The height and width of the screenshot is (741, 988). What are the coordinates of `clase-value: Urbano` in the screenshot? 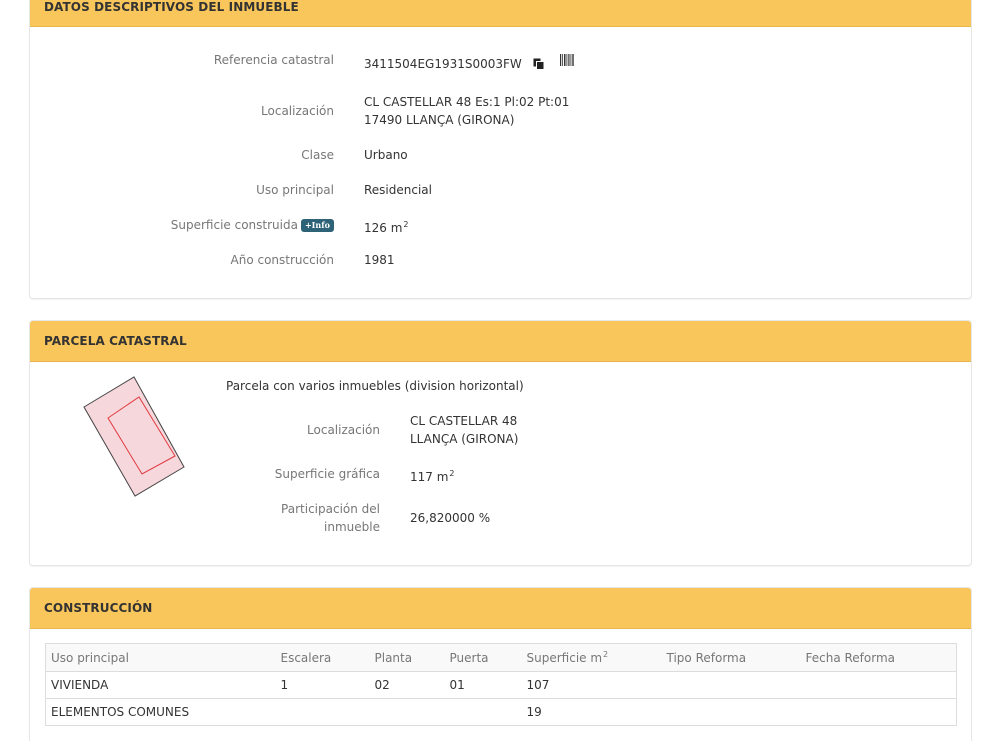 It's located at (386, 155).